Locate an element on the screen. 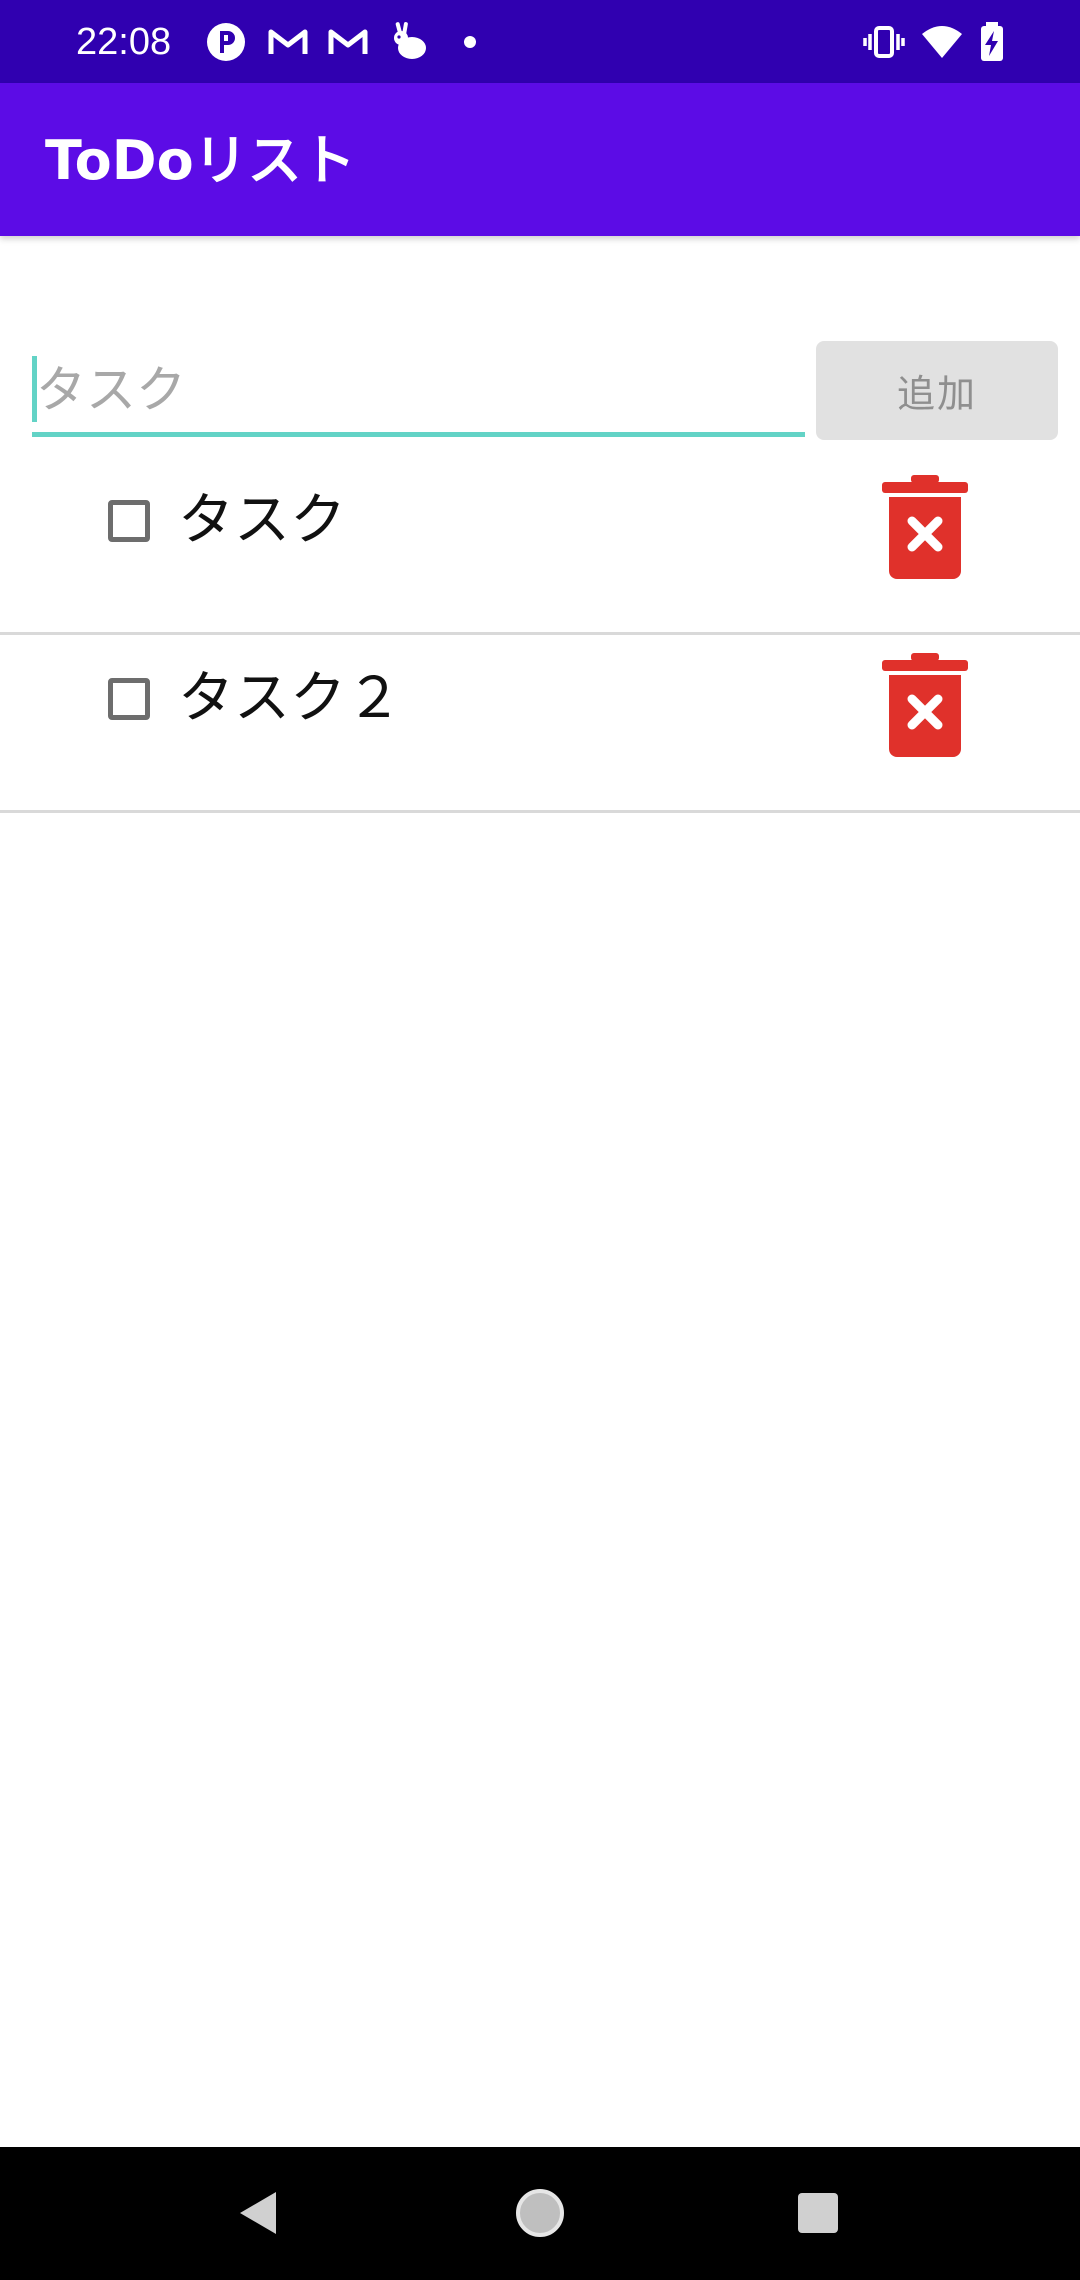 The height and width of the screenshot is (2280, 1080). home-icon is located at coordinates (540, 2213).